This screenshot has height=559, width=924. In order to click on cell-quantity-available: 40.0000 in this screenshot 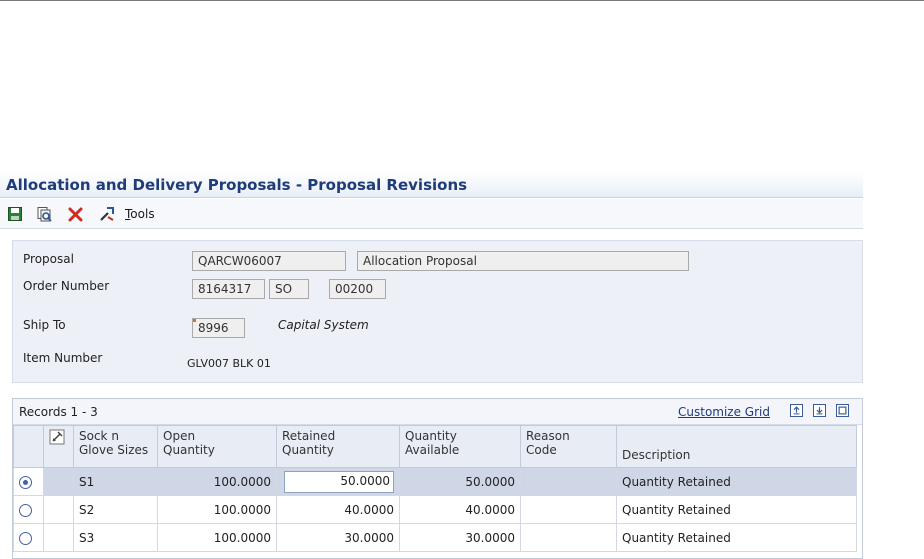, I will do `click(460, 509)`.